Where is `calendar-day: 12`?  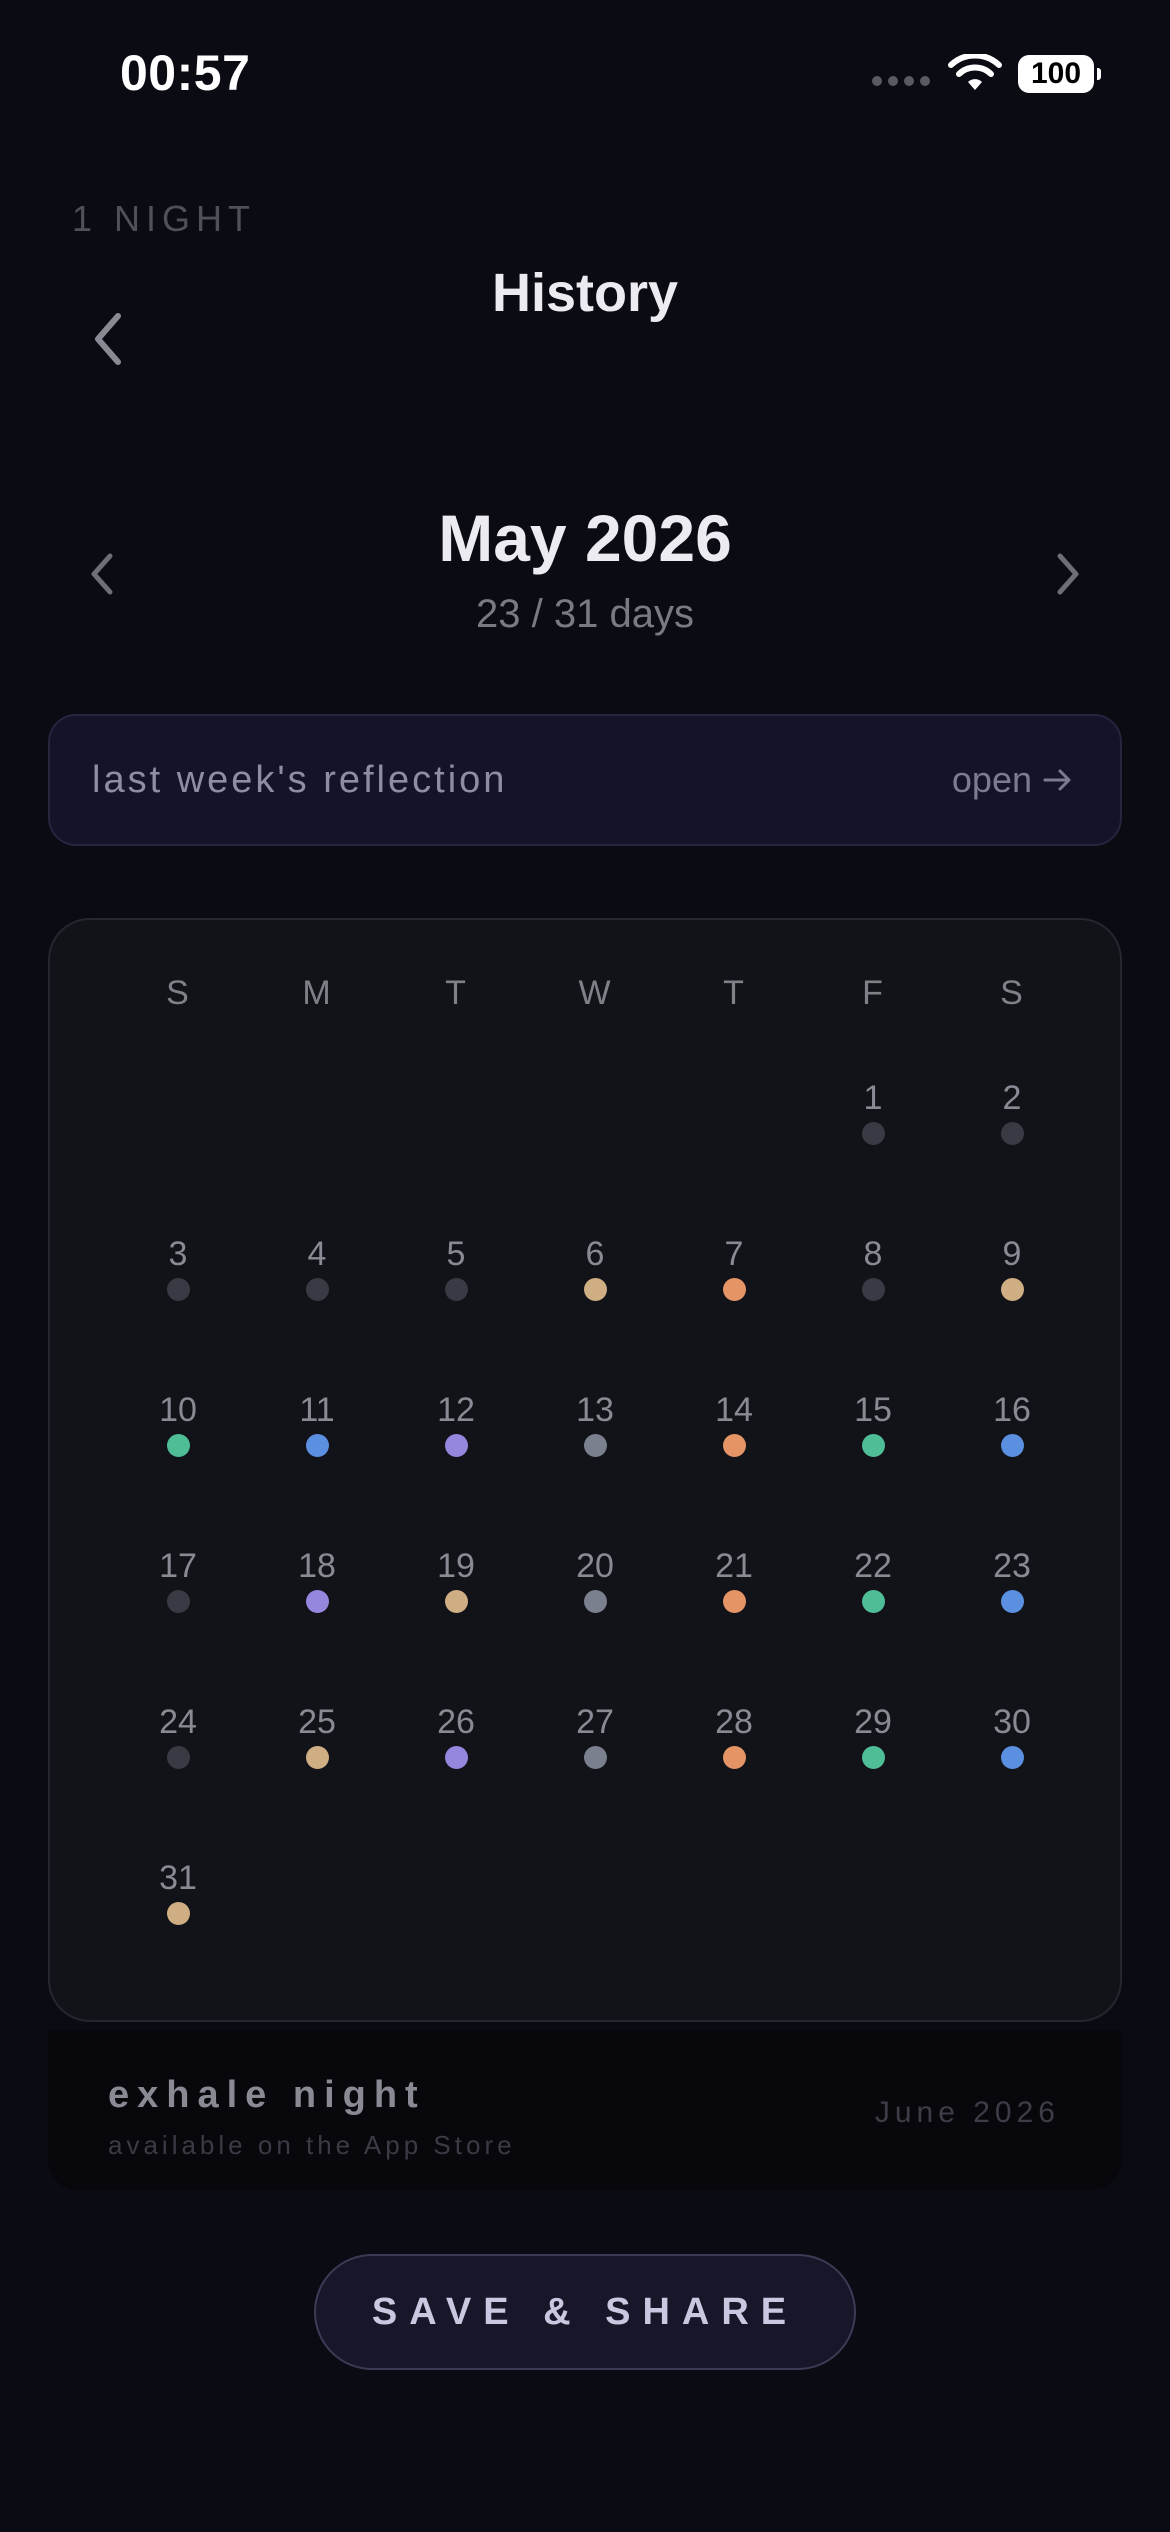 calendar-day: 12 is located at coordinates (456, 1445).